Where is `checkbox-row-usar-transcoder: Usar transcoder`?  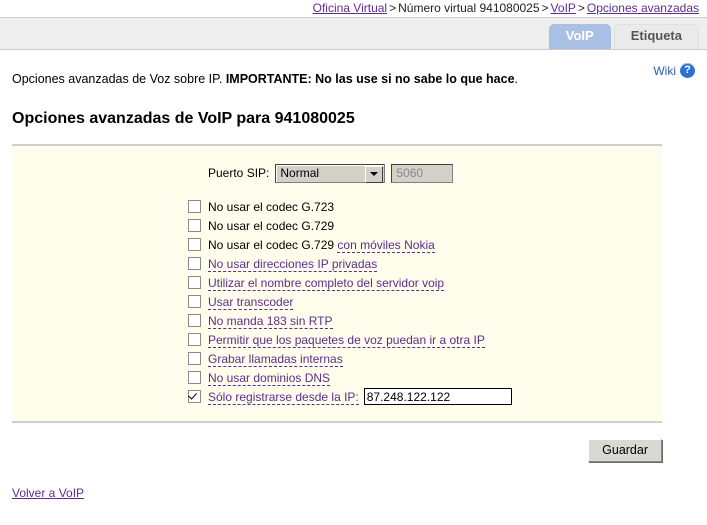 checkbox-row-usar-transcoder: Usar transcoder is located at coordinates (425, 301).